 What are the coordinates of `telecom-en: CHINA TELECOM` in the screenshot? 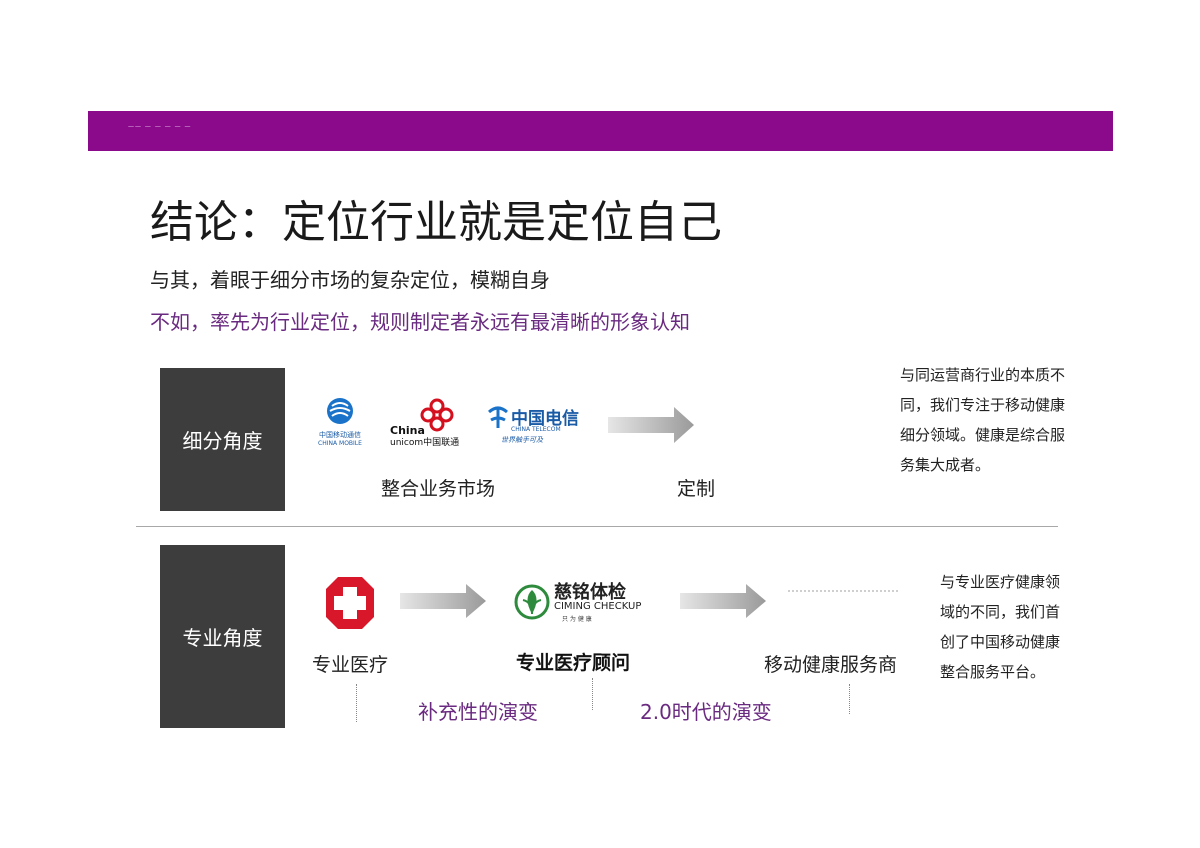 It's located at (536, 429).